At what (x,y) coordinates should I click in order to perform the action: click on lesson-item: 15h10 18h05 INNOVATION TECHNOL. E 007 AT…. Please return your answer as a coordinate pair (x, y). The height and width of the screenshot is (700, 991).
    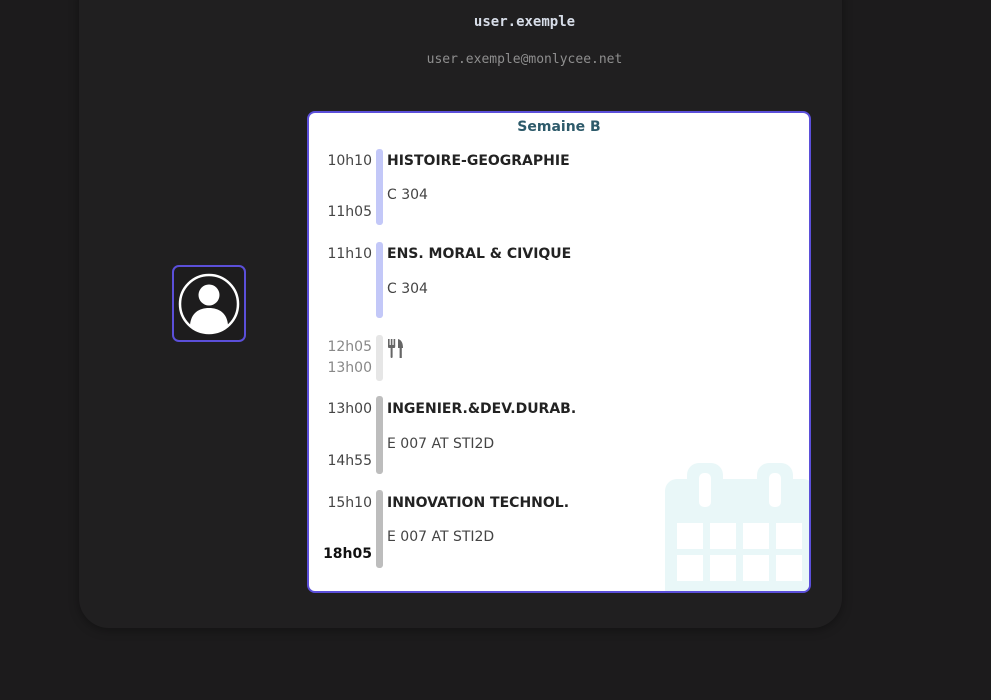
    Looking at the image, I should click on (559, 529).